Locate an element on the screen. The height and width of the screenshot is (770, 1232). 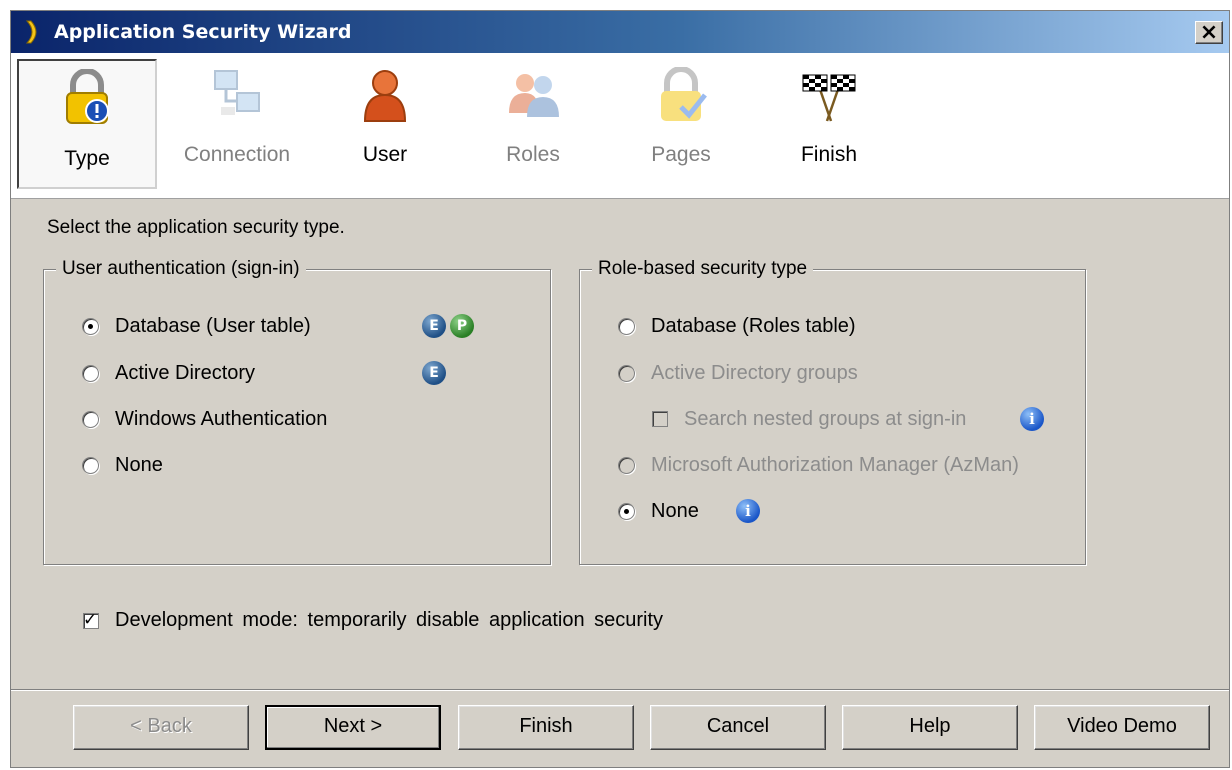
option-label: Microsoft Authorization Manager (AzMan) is located at coordinates (835, 464).